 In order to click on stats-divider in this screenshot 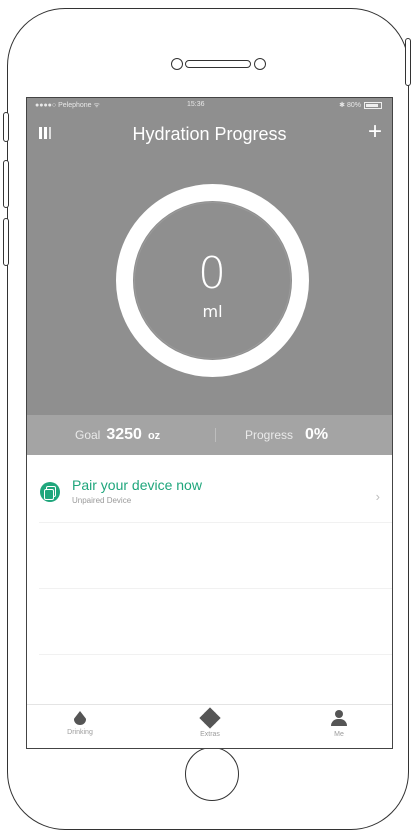, I will do `click(215, 435)`.